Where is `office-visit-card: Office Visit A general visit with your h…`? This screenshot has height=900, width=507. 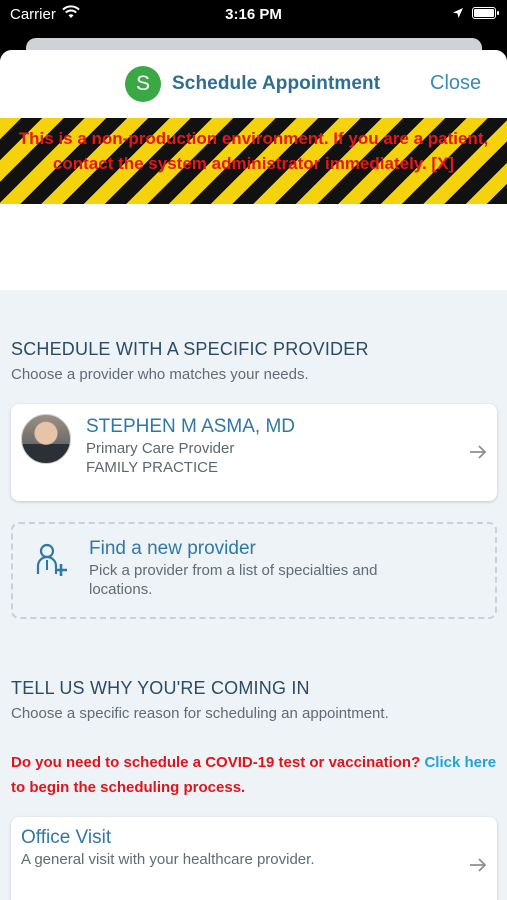
office-visit-card: Office Visit A general visit with your h… is located at coordinates (254, 858).